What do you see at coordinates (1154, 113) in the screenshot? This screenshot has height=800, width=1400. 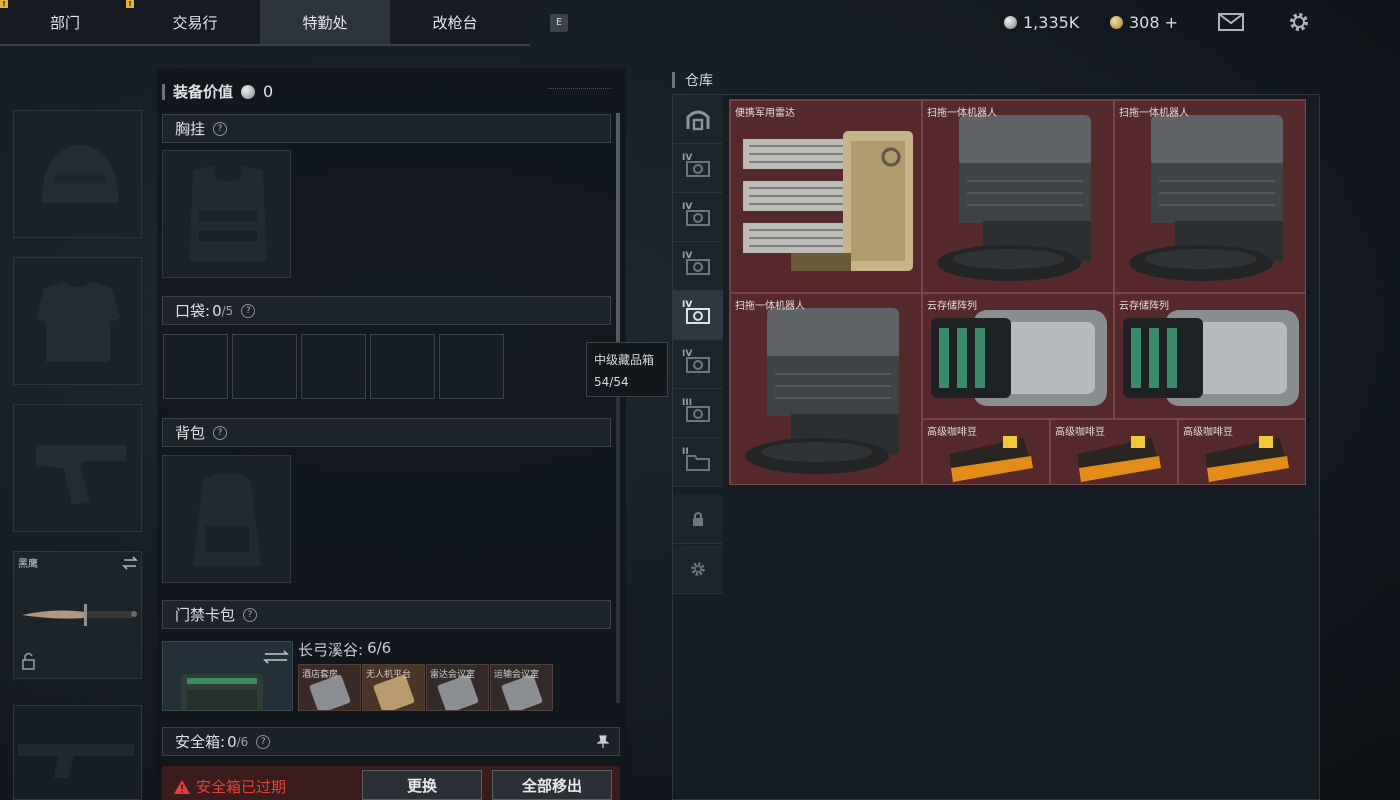 I see `item-name: 扫拖一体机器人` at bounding box center [1154, 113].